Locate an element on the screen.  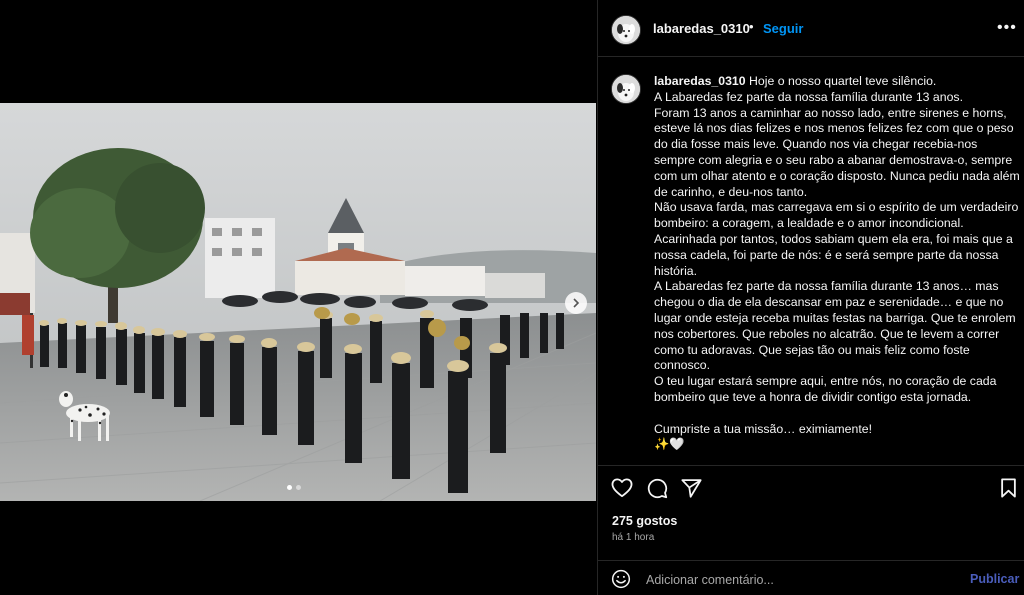
likes-count: 275 gostos is located at coordinates (644, 521).